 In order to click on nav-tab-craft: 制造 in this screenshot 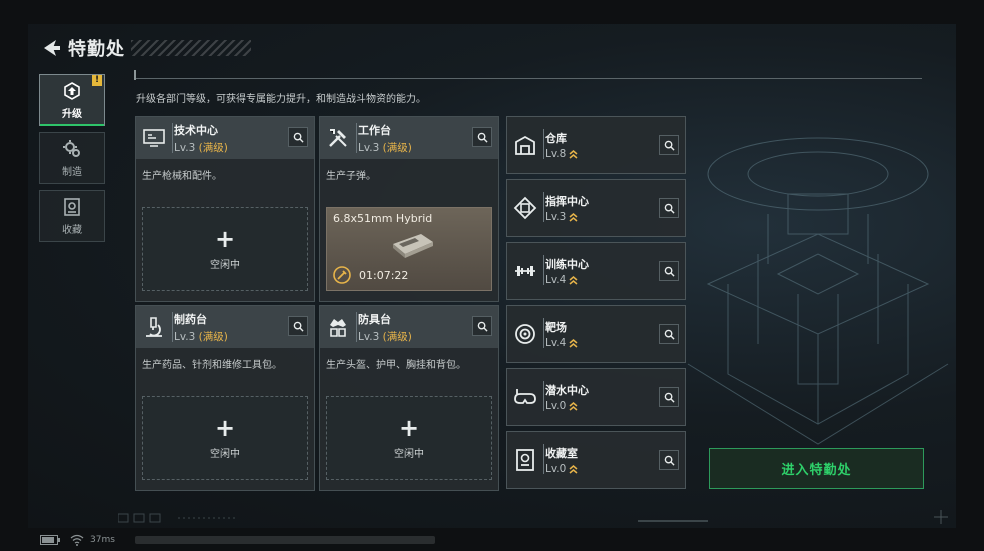, I will do `click(72, 158)`.